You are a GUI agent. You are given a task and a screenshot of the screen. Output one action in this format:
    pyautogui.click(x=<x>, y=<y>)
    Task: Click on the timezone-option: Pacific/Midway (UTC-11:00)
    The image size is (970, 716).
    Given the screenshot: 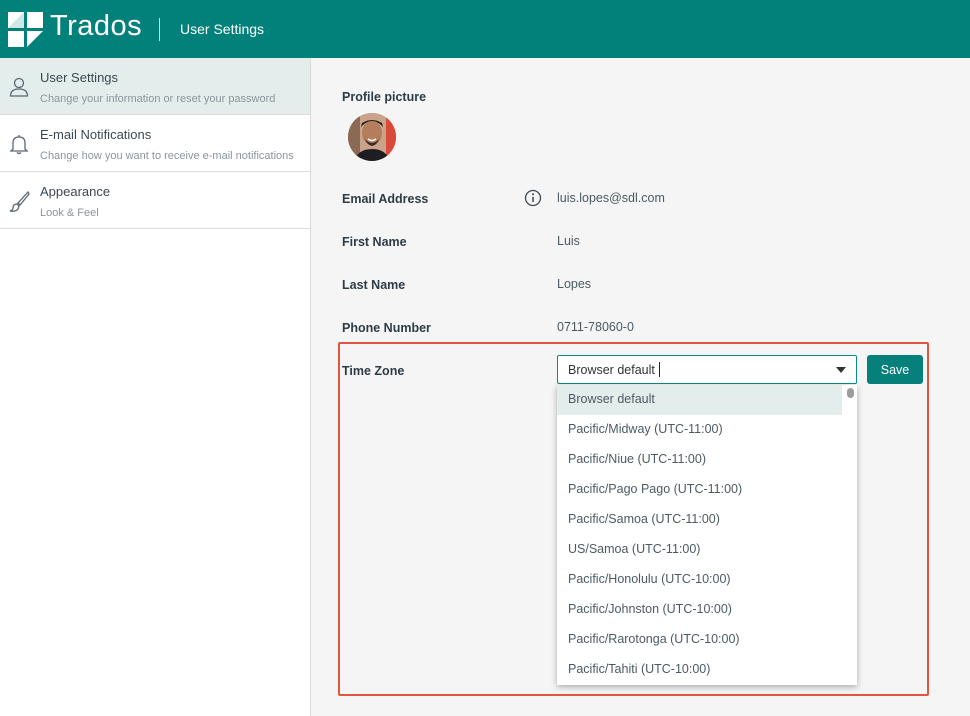 What is the action you would take?
    pyautogui.click(x=699, y=430)
    